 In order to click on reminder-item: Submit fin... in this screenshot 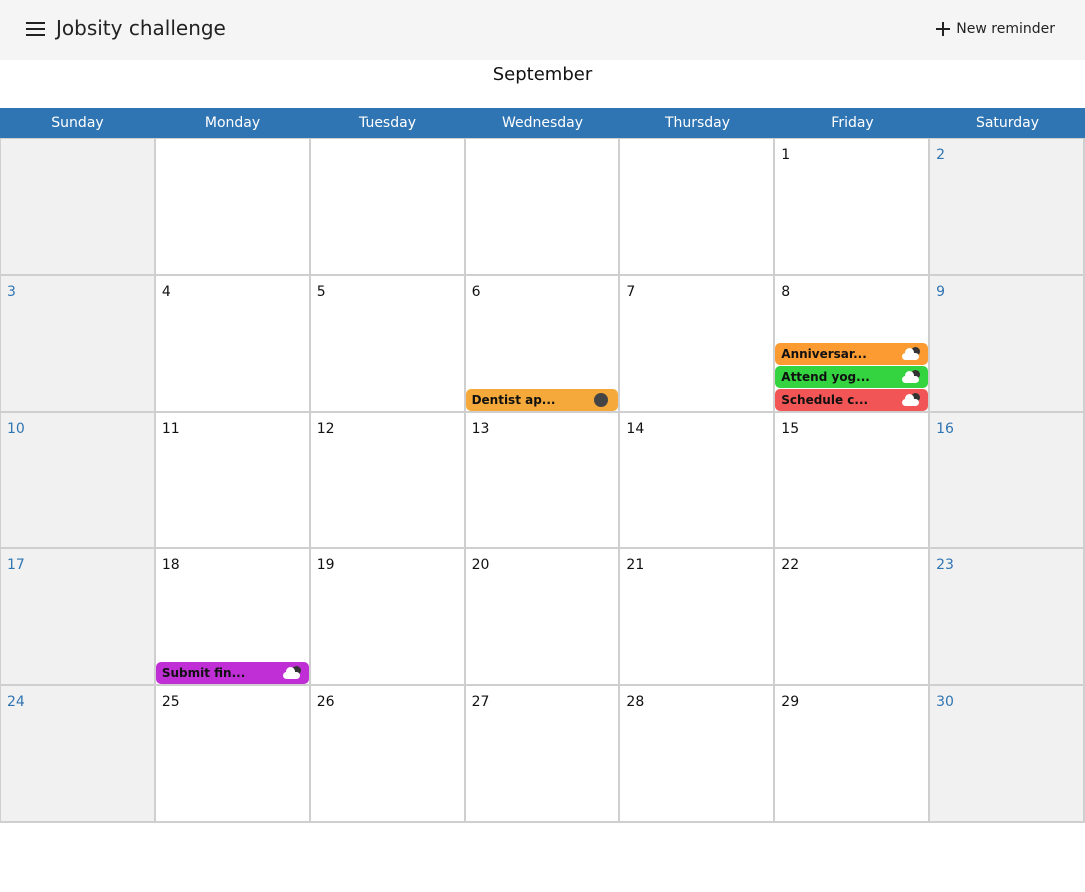, I will do `click(232, 673)`.